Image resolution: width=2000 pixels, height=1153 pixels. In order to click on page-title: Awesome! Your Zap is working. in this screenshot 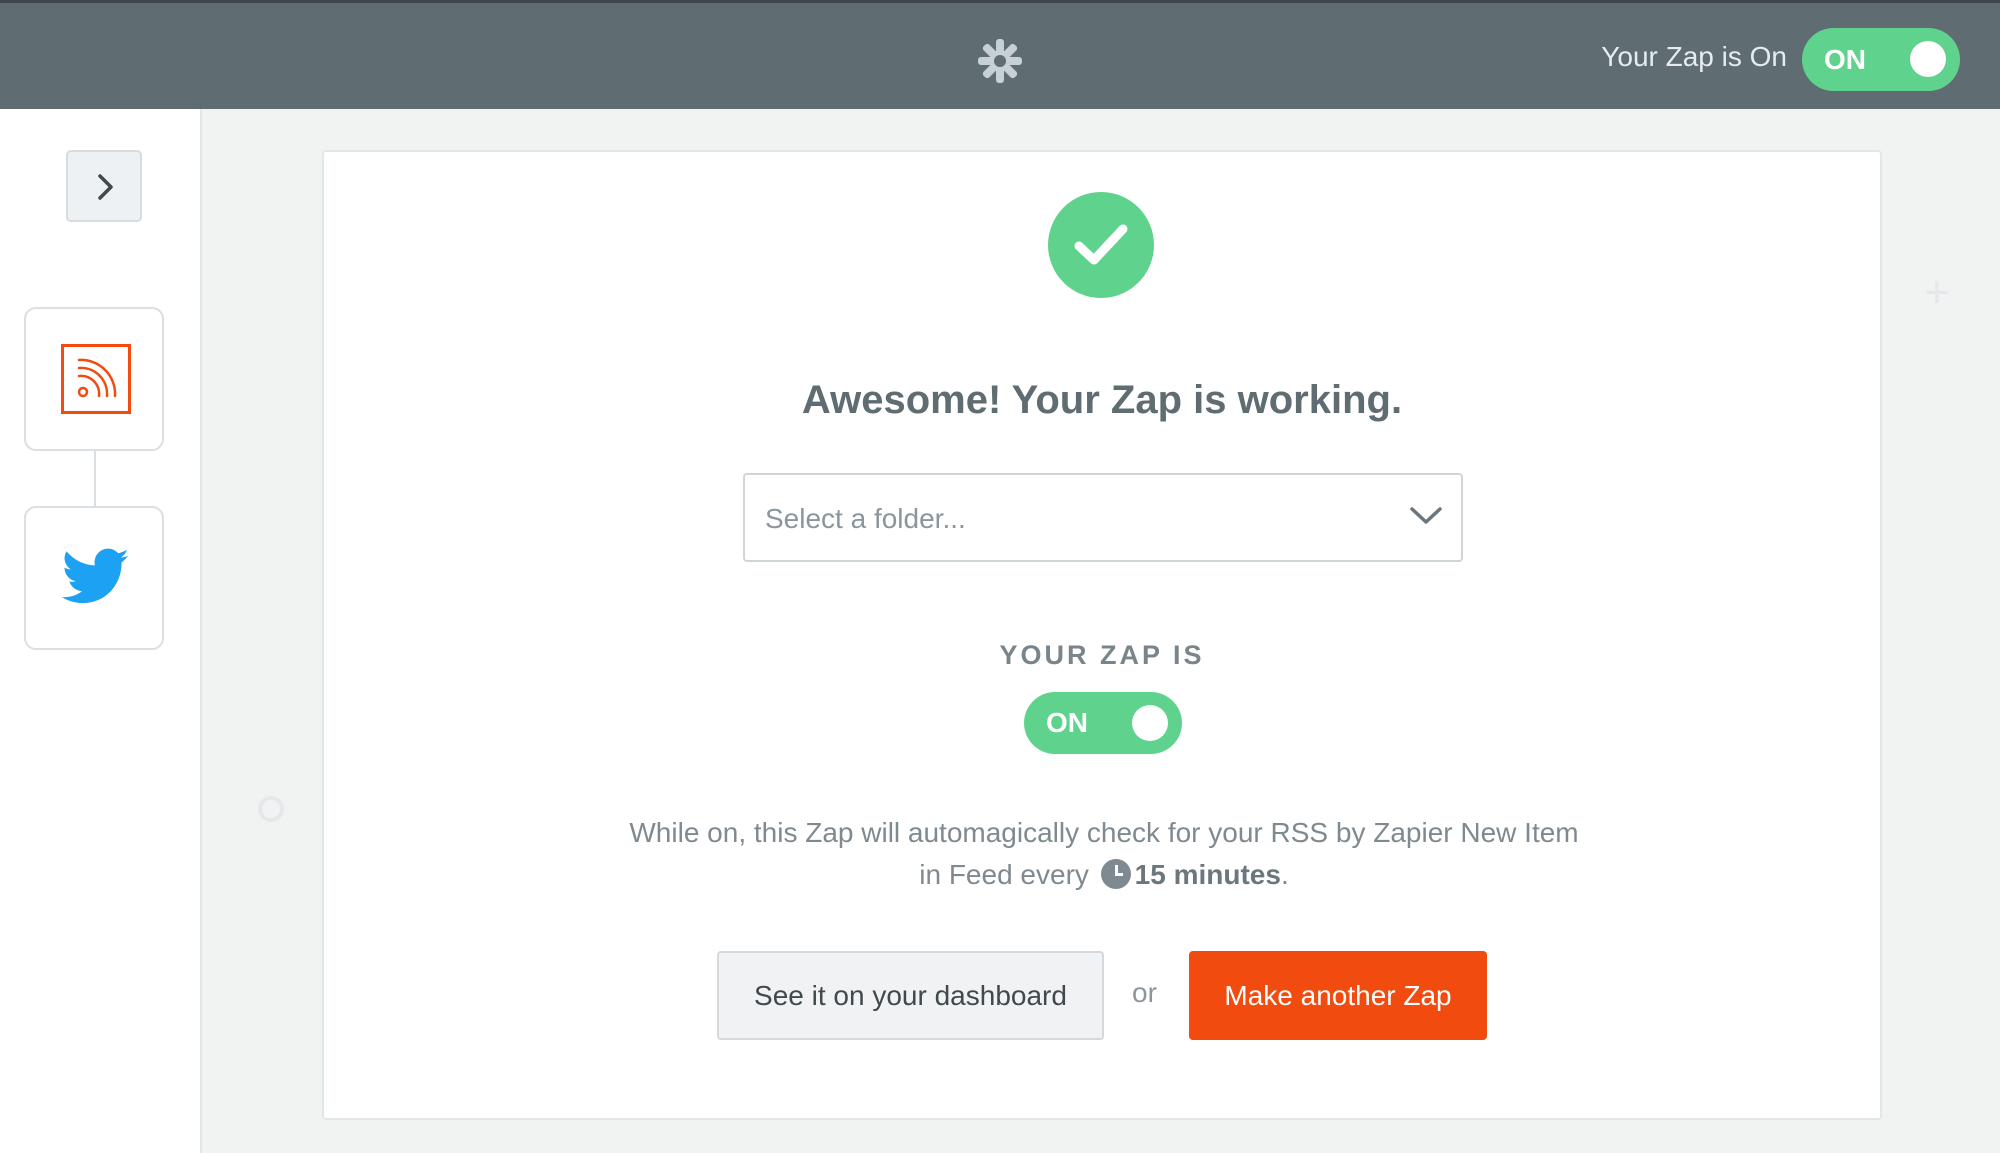, I will do `click(1102, 400)`.